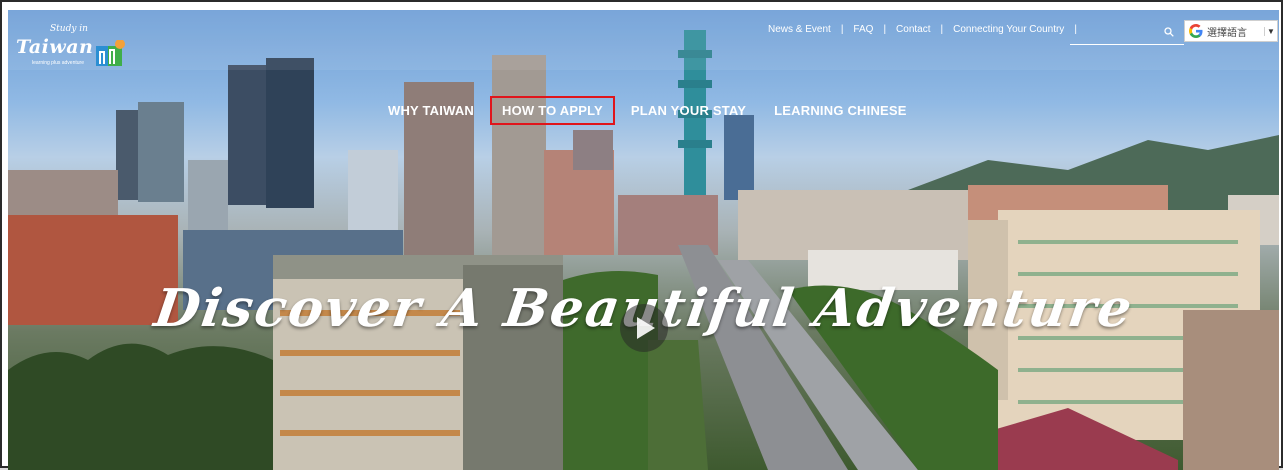 The height and width of the screenshot is (470, 1283). Describe the element at coordinates (431, 110) in the screenshot. I see `nav-why-taiwan: WHY TAIWAN` at that location.